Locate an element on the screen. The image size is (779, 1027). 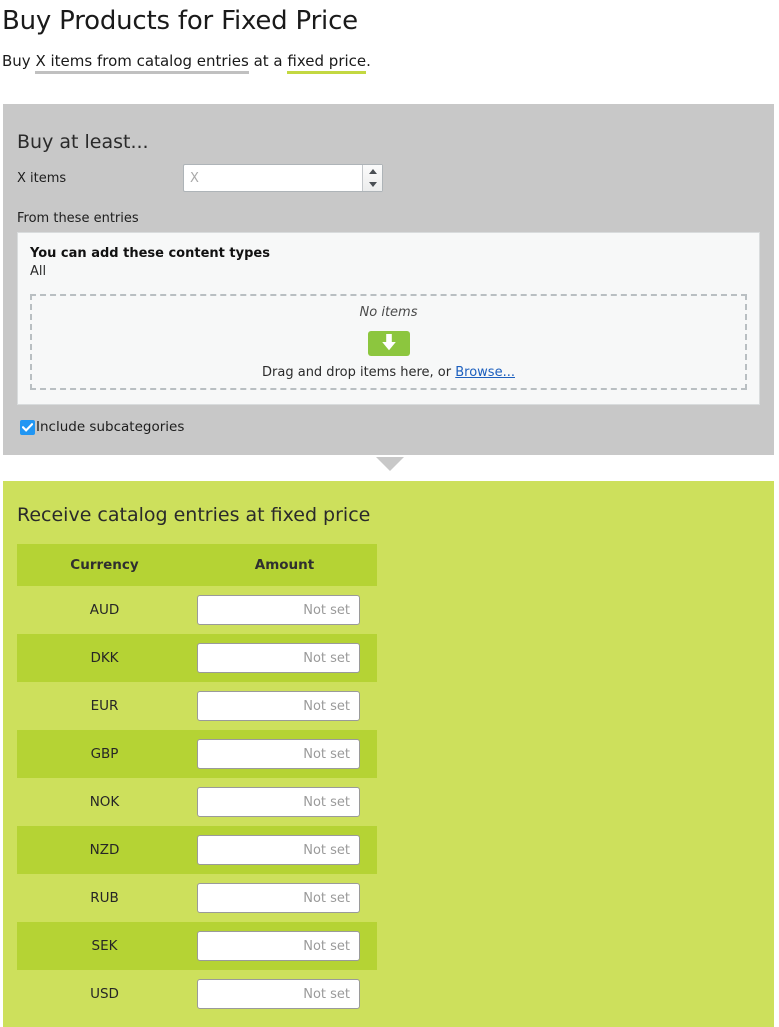
column-header-amount: Amount is located at coordinates (284, 565).